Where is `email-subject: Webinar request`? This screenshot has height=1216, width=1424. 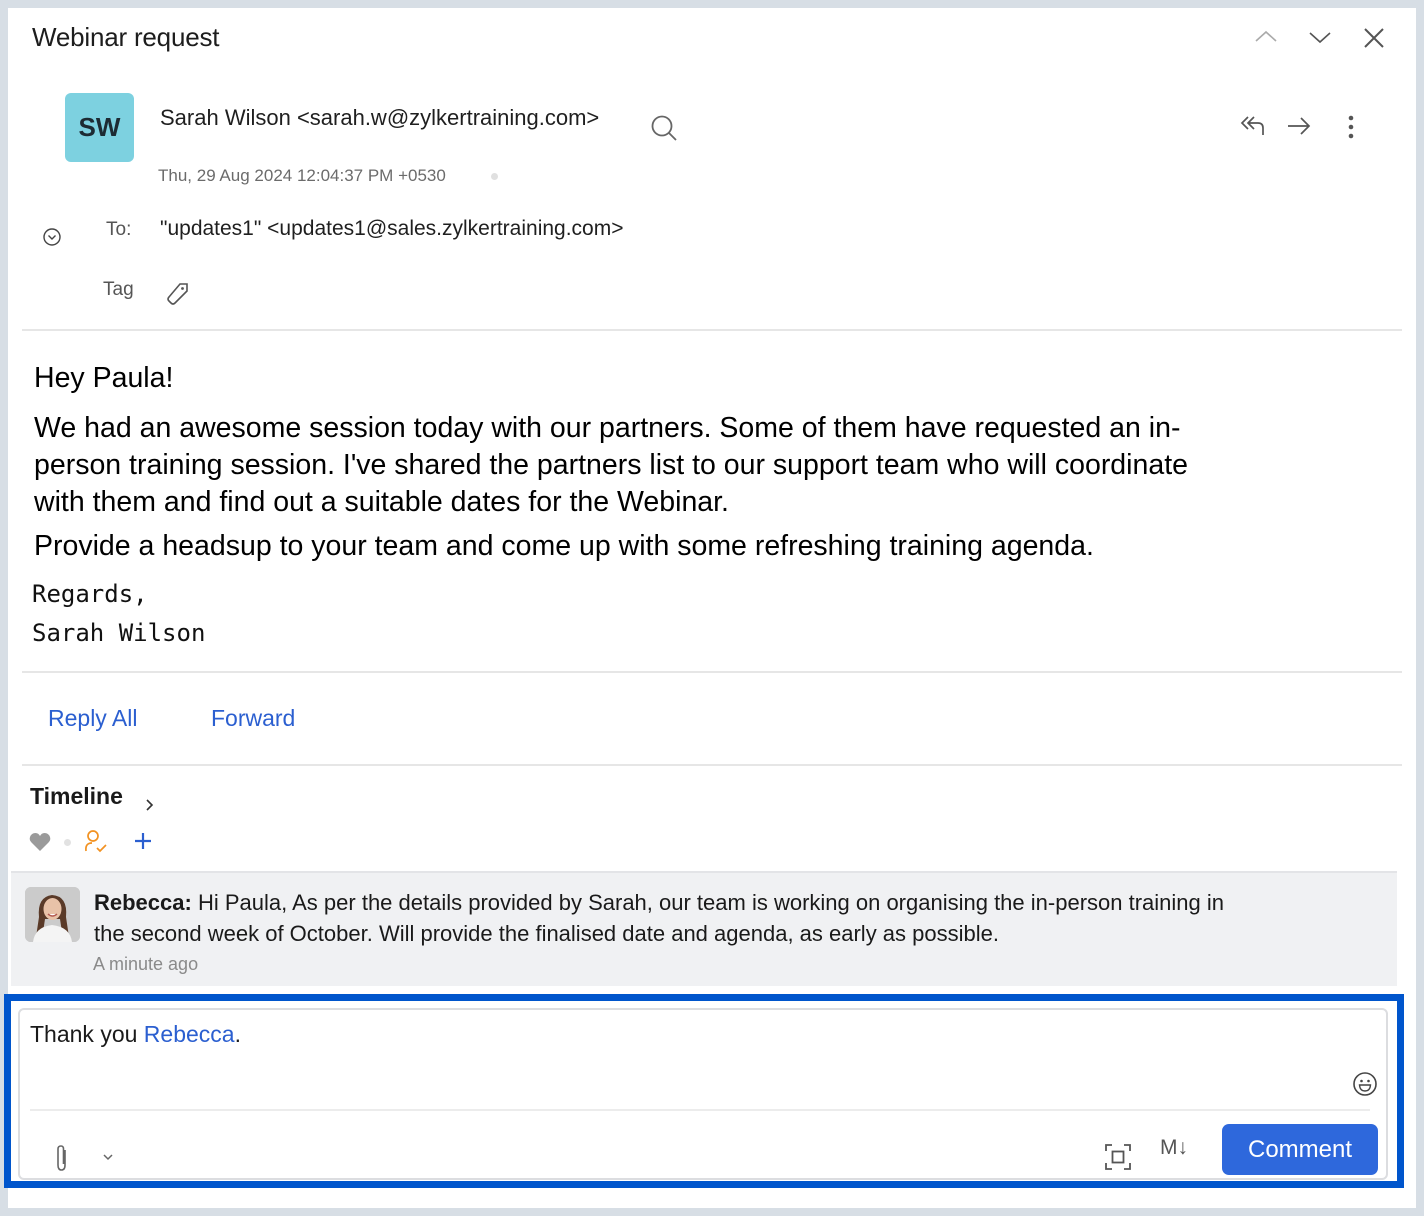 email-subject: Webinar request is located at coordinates (126, 37).